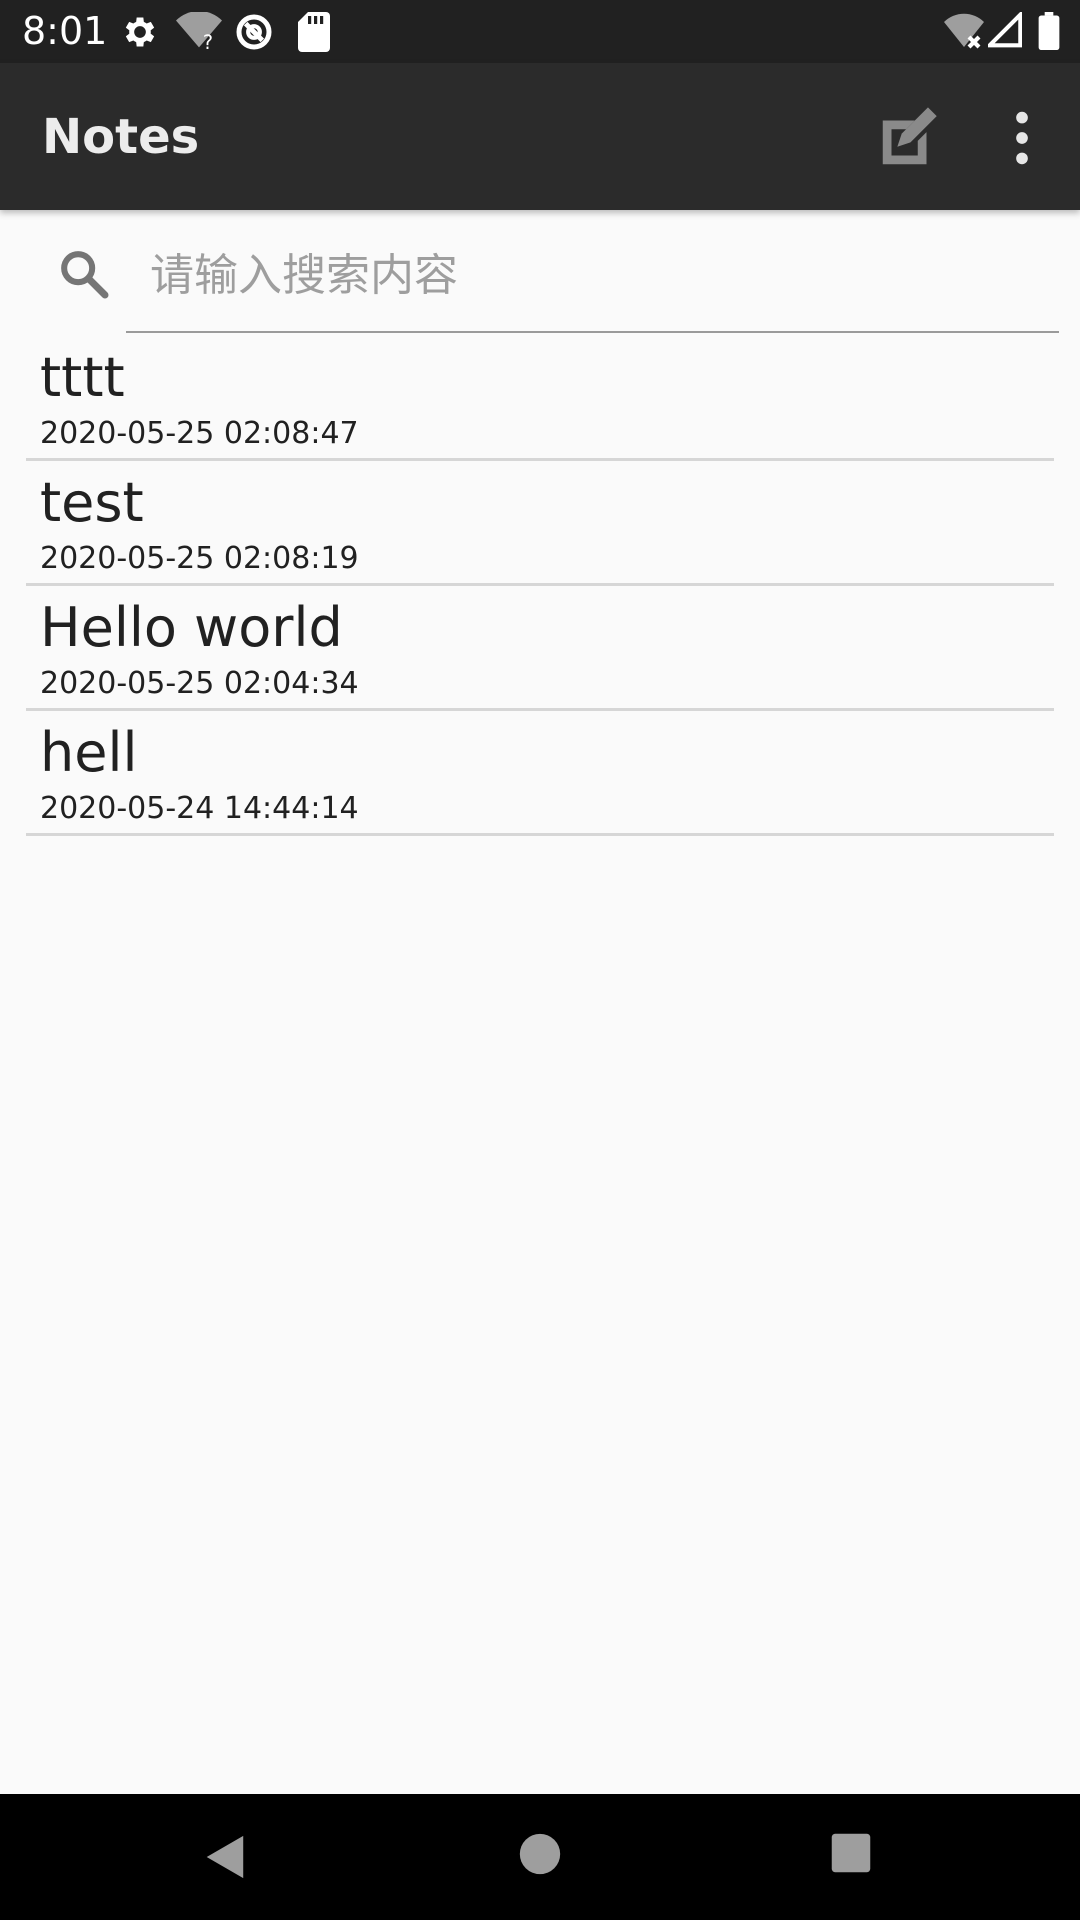  What do you see at coordinates (89, 752) in the screenshot?
I see `note-title: hell` at bounding box center [89, 752].